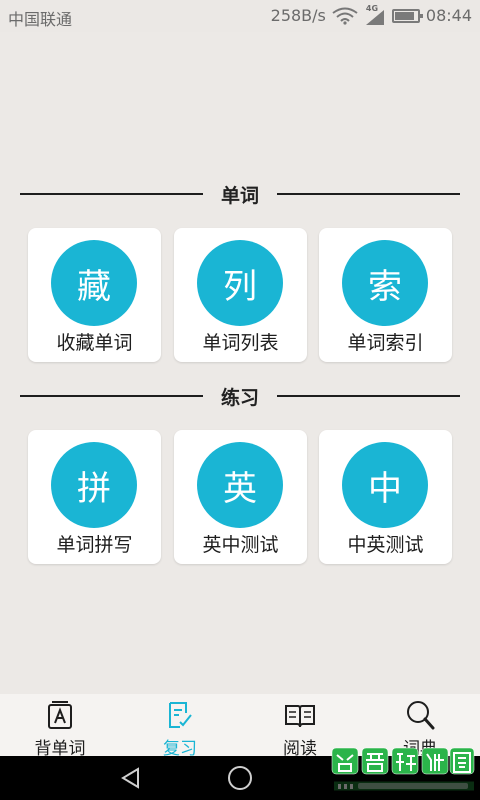  What do you see at coordinates (240, 283) in the screenshot?
I see `list-glyph-icon: 列` at bounding box center [240, 283].